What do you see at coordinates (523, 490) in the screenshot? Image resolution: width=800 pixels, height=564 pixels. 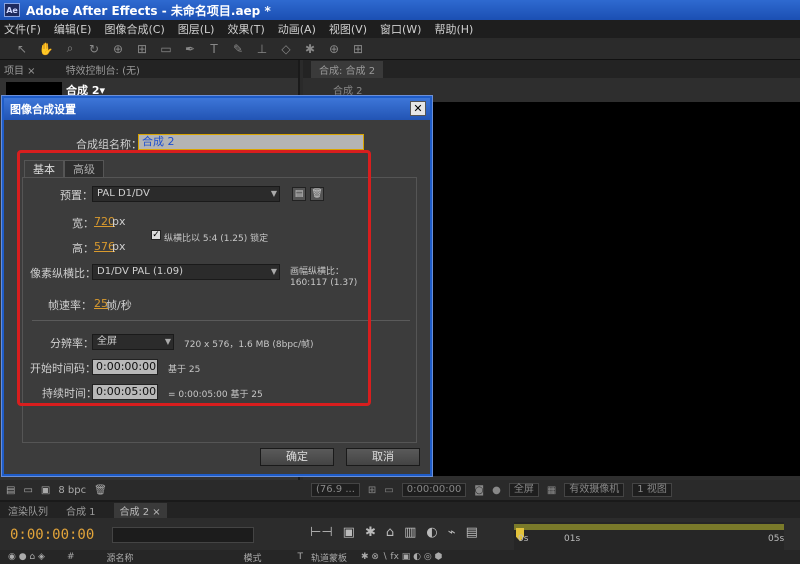 I see `resolution-select: 全屏` at bounding box center [523, 490].